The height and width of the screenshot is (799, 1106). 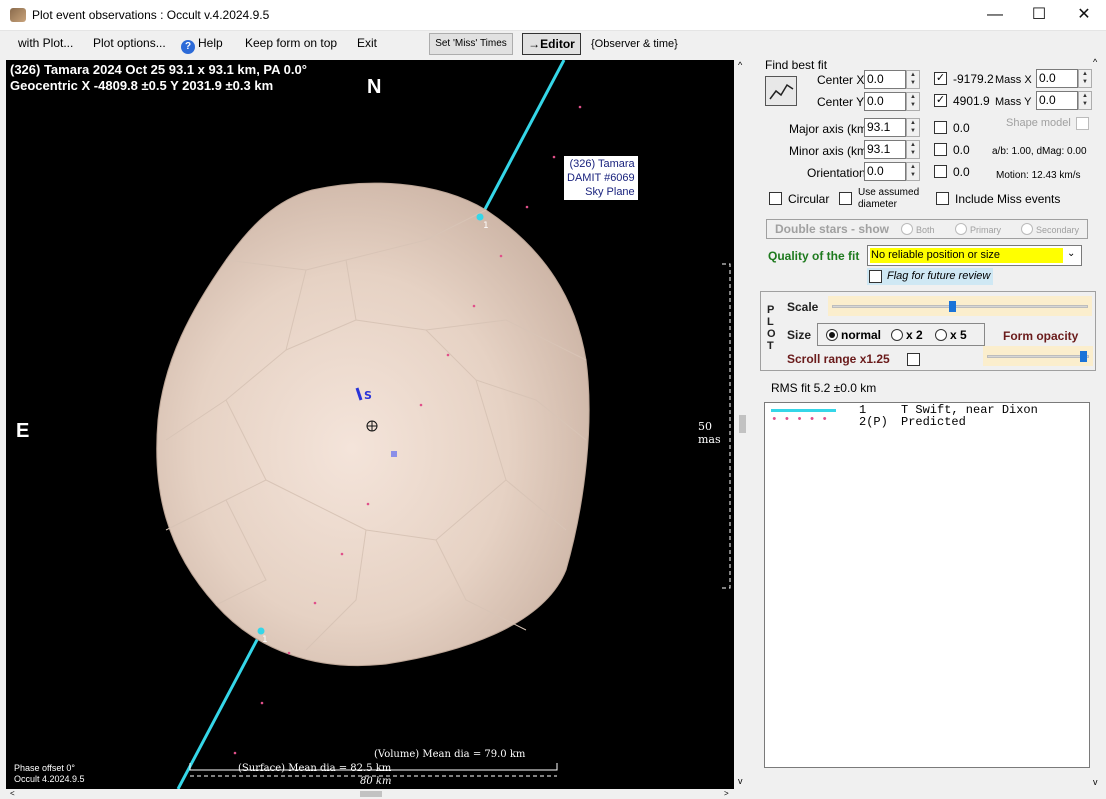 I want to click on legend-line-observer, so click(x=803, y=410).